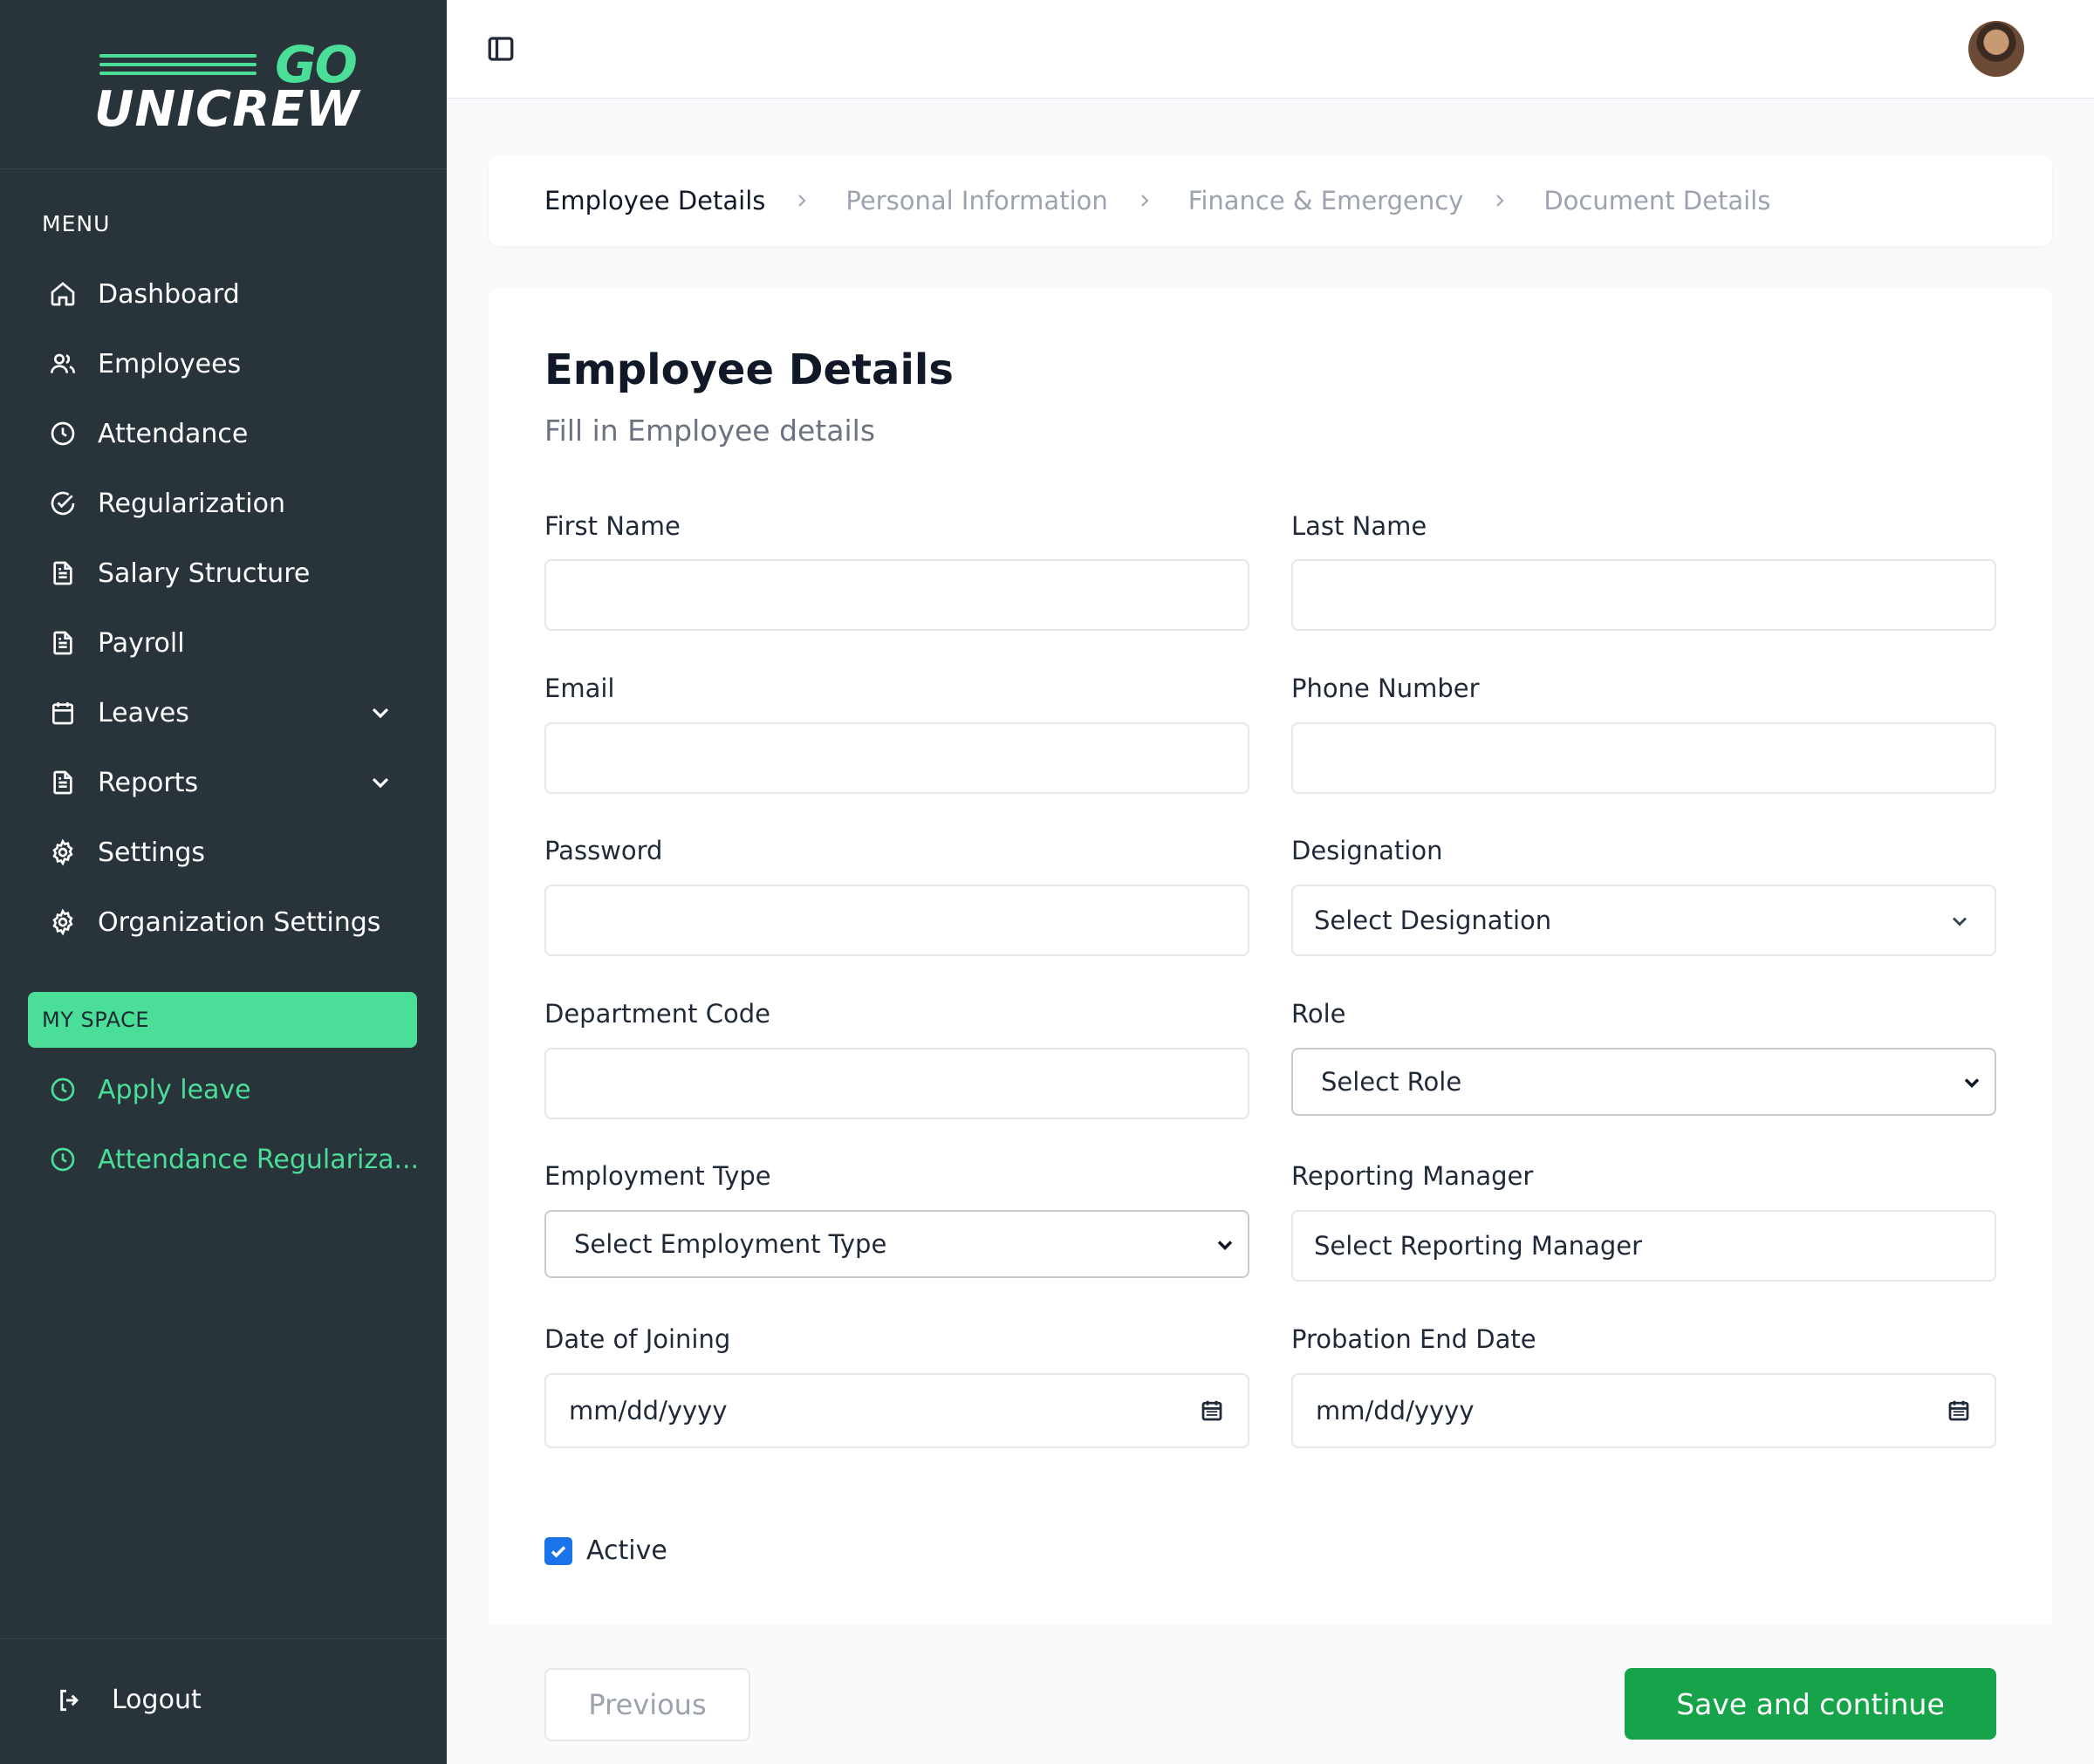 The height and width of the screenshot is (1764, 2094). Describe the element at coordinates (1811, 1704) in the screenshot. I see `save-and-continue-button: Save and continue` at that location.